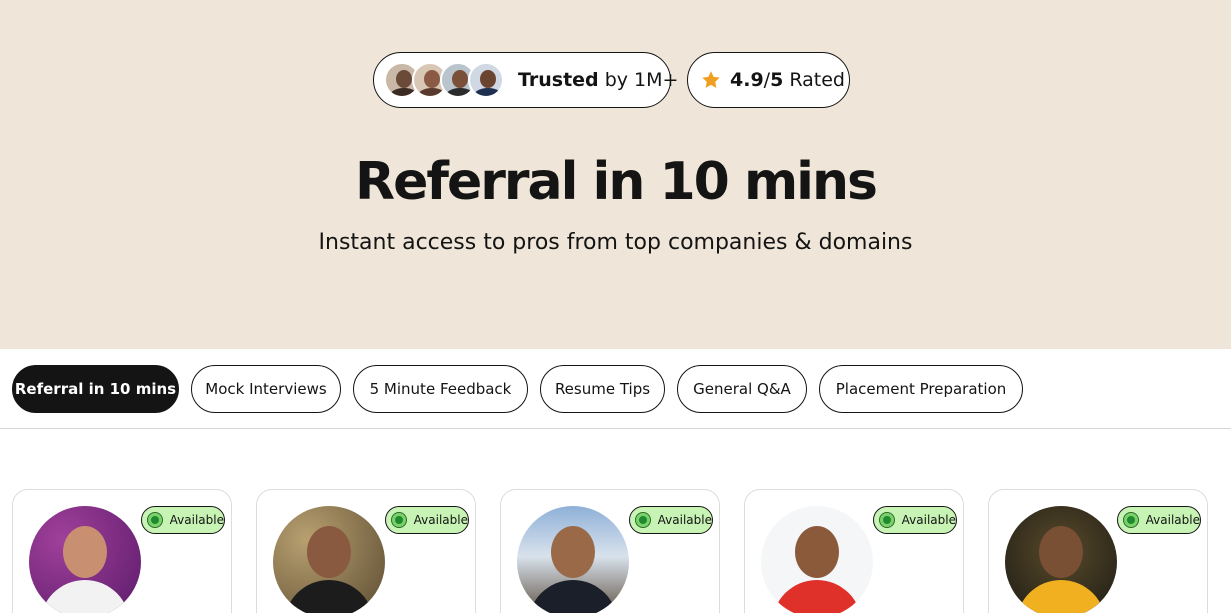 This screenshot has height=613, width=1231. What do you see at coordinates (486, 80) in the screenshot?
I see `avatar` at bounding box center [486, 80].